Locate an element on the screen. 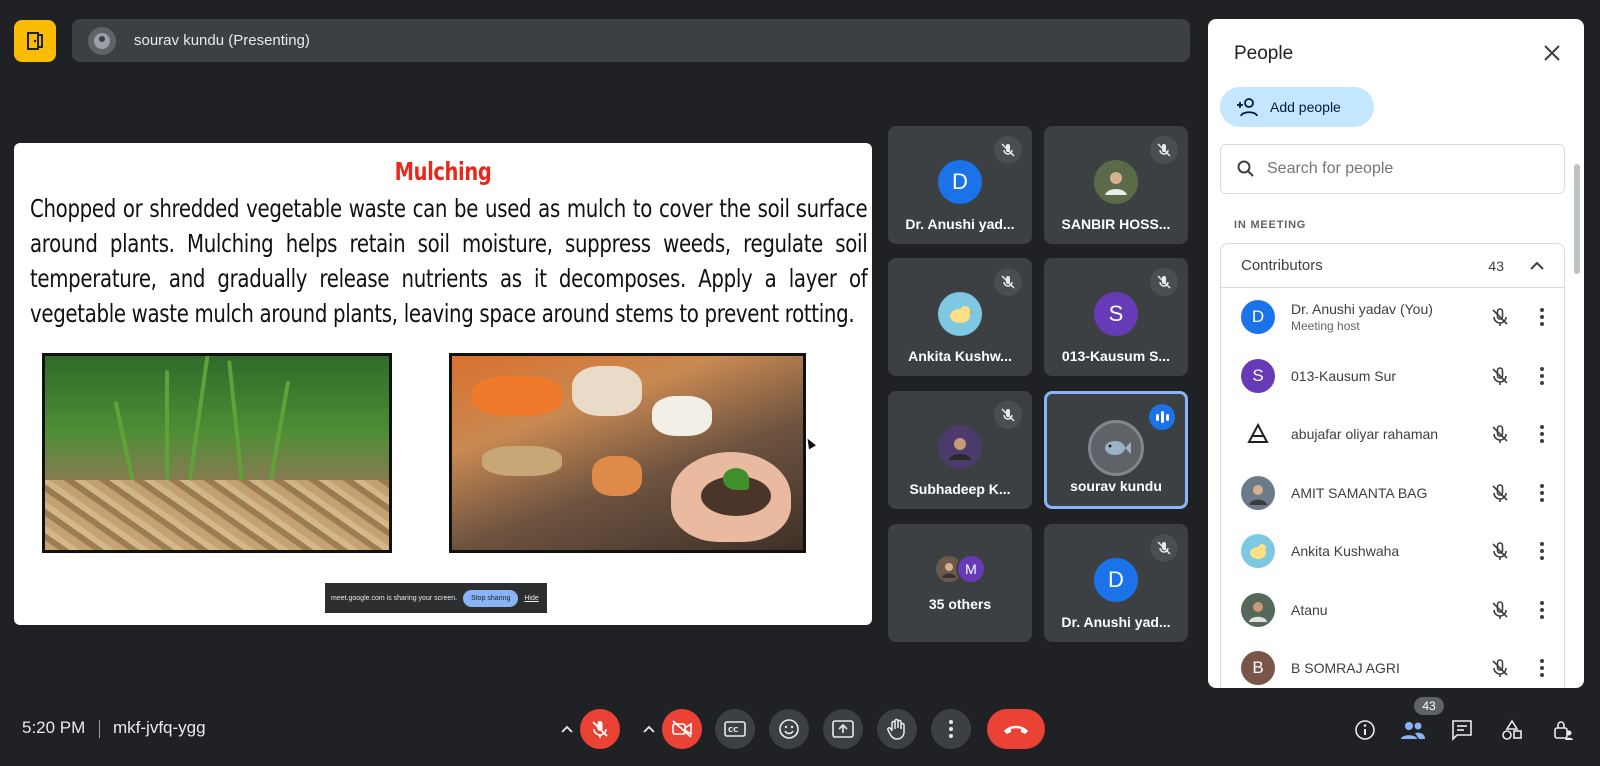 Image resolution: width=1600 pixels, height=766 pixels. host-controls-button is located at coordinates (1563, 730).